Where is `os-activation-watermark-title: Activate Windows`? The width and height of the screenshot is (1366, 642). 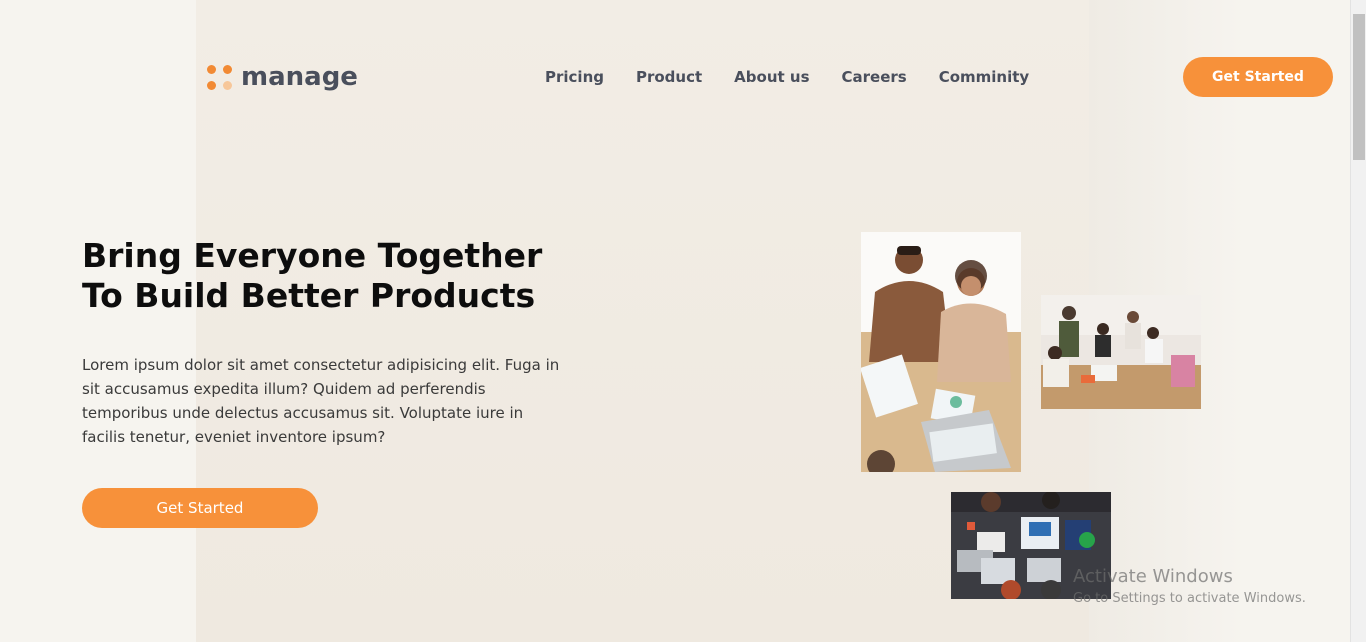
os-activation-watermark-title: Activate Windows is located at coordinates (1153, 576).